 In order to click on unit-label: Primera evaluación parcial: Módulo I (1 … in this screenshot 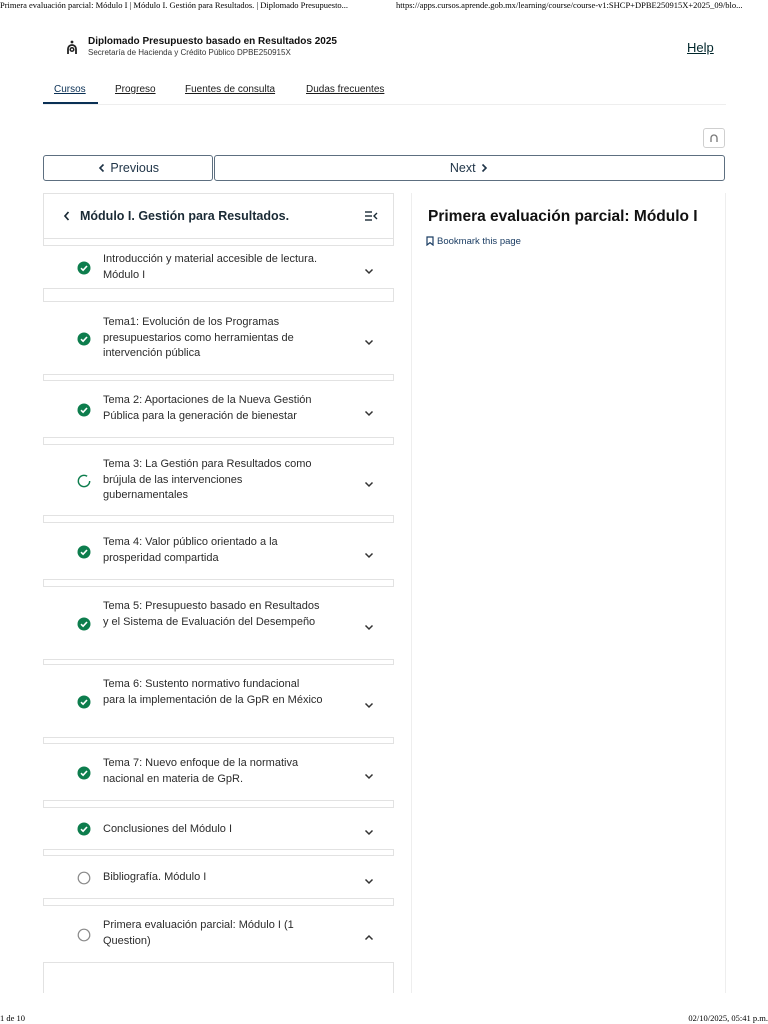, I will do `click(198, 933)`.